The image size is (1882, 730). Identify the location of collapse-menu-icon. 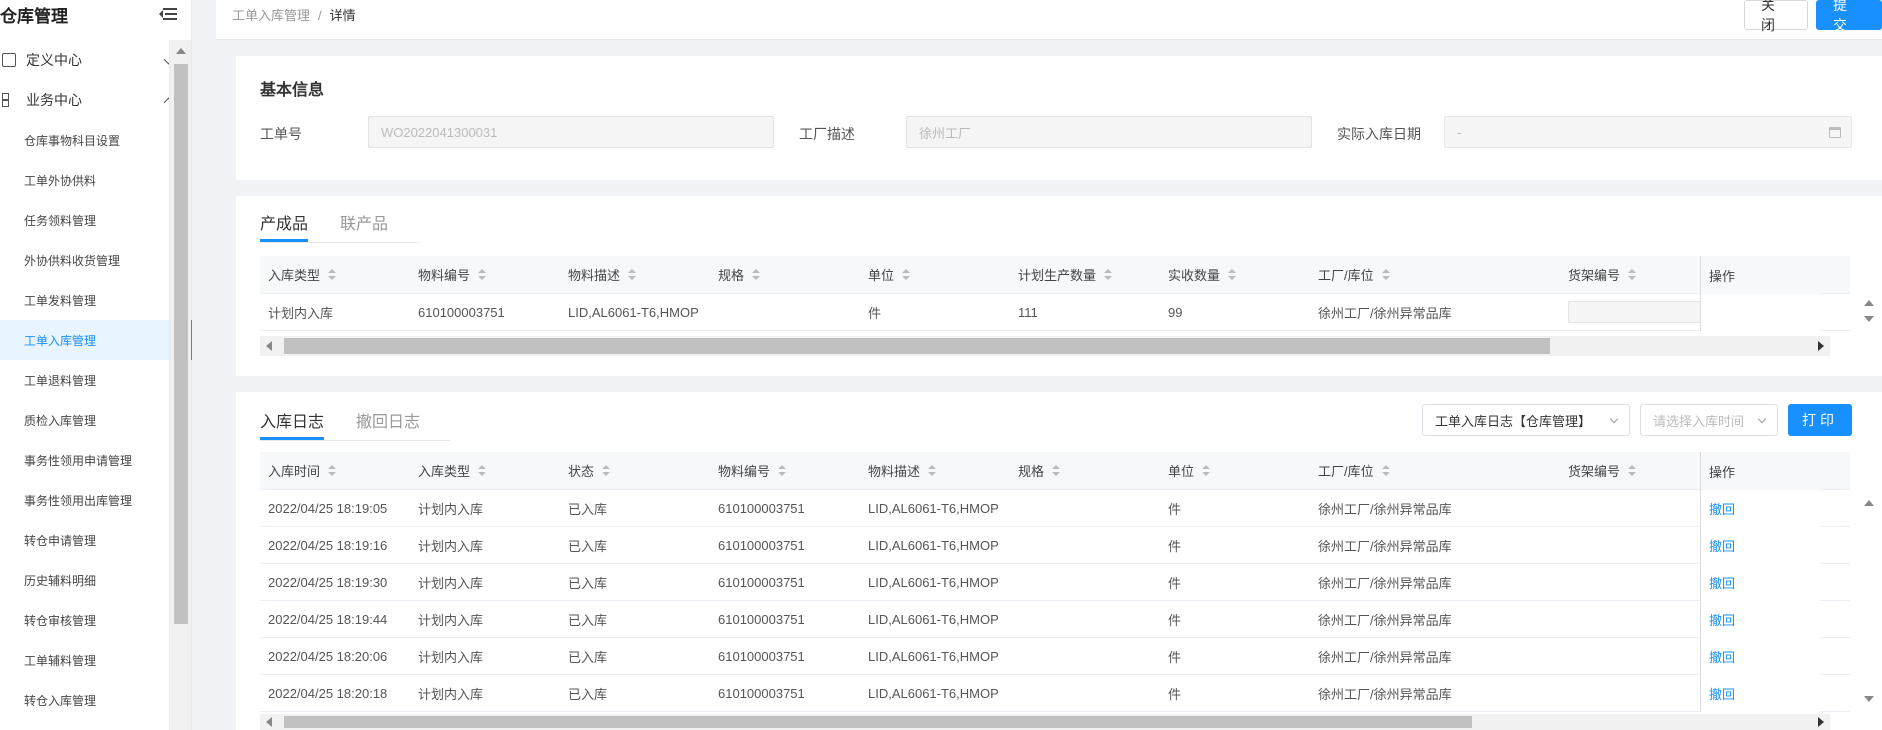
(169, 14).